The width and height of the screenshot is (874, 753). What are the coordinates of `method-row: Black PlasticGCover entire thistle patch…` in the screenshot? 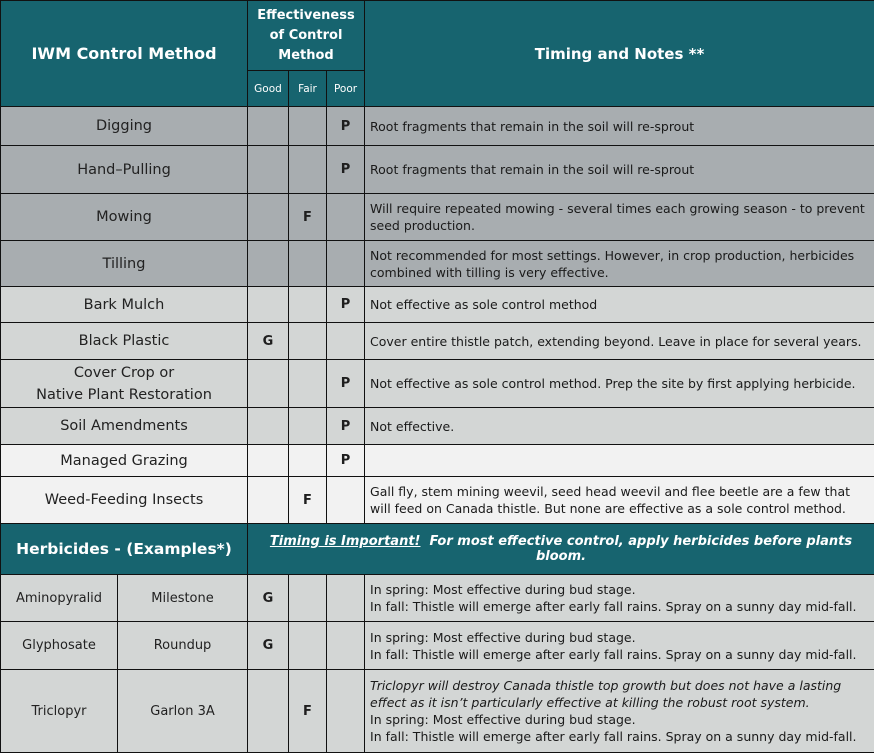 It's located at (437, 341).